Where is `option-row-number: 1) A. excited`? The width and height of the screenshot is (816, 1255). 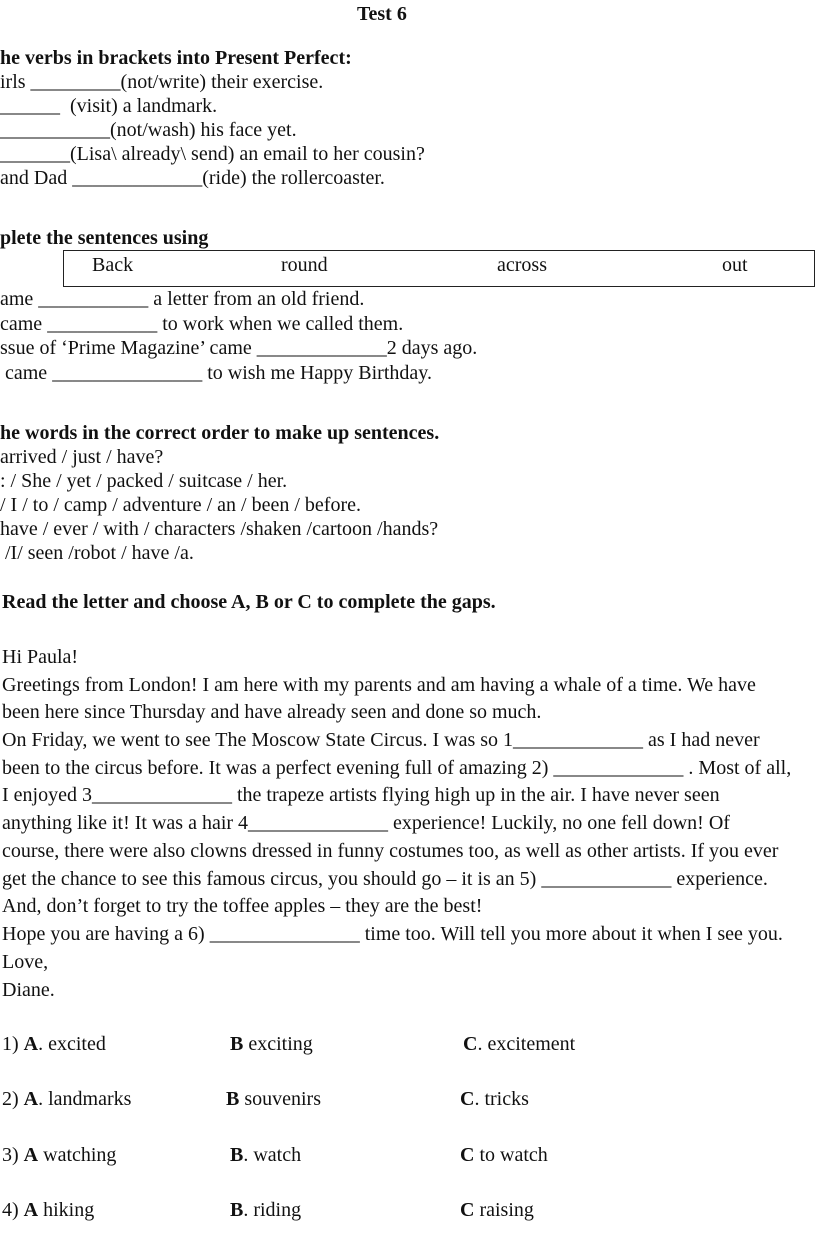 option-row-number: 1) A. excited is located at coordinates (54, 1044).